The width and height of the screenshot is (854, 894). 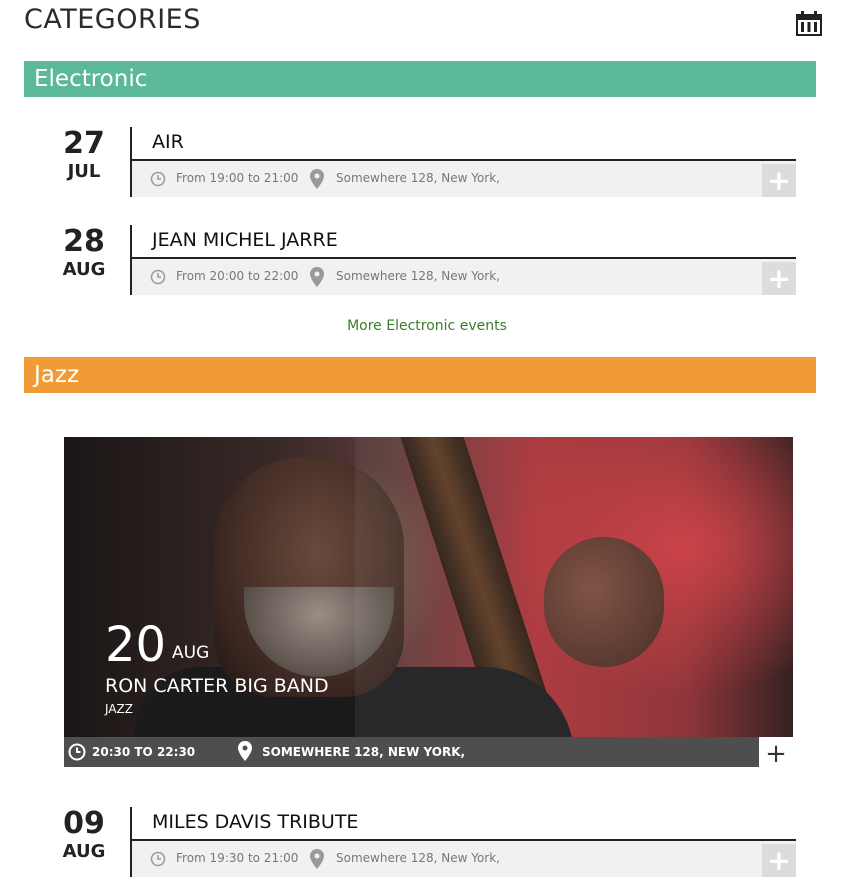 What do you see at coordinates (364, 752) in the screenshot?
I see `featured-location: SOMEWHERE 128, NEW YORK,` at bounding box center [364, 752].